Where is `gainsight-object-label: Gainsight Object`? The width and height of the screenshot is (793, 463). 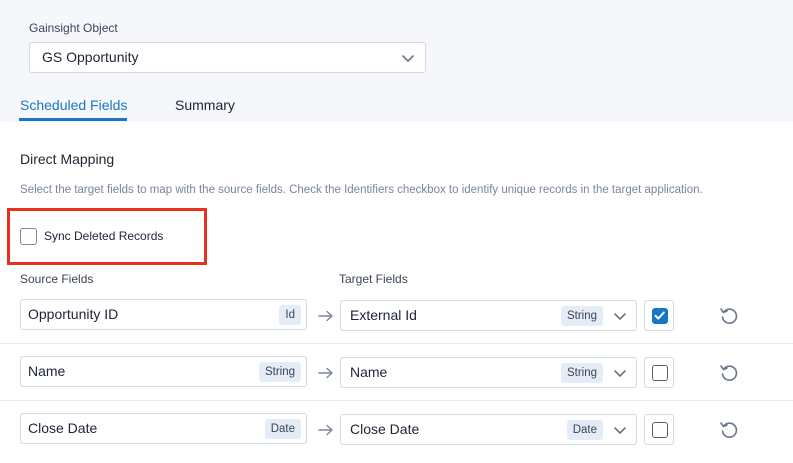 gainsight-object-label: Gainsight Object is located at coordinates (73, 28).